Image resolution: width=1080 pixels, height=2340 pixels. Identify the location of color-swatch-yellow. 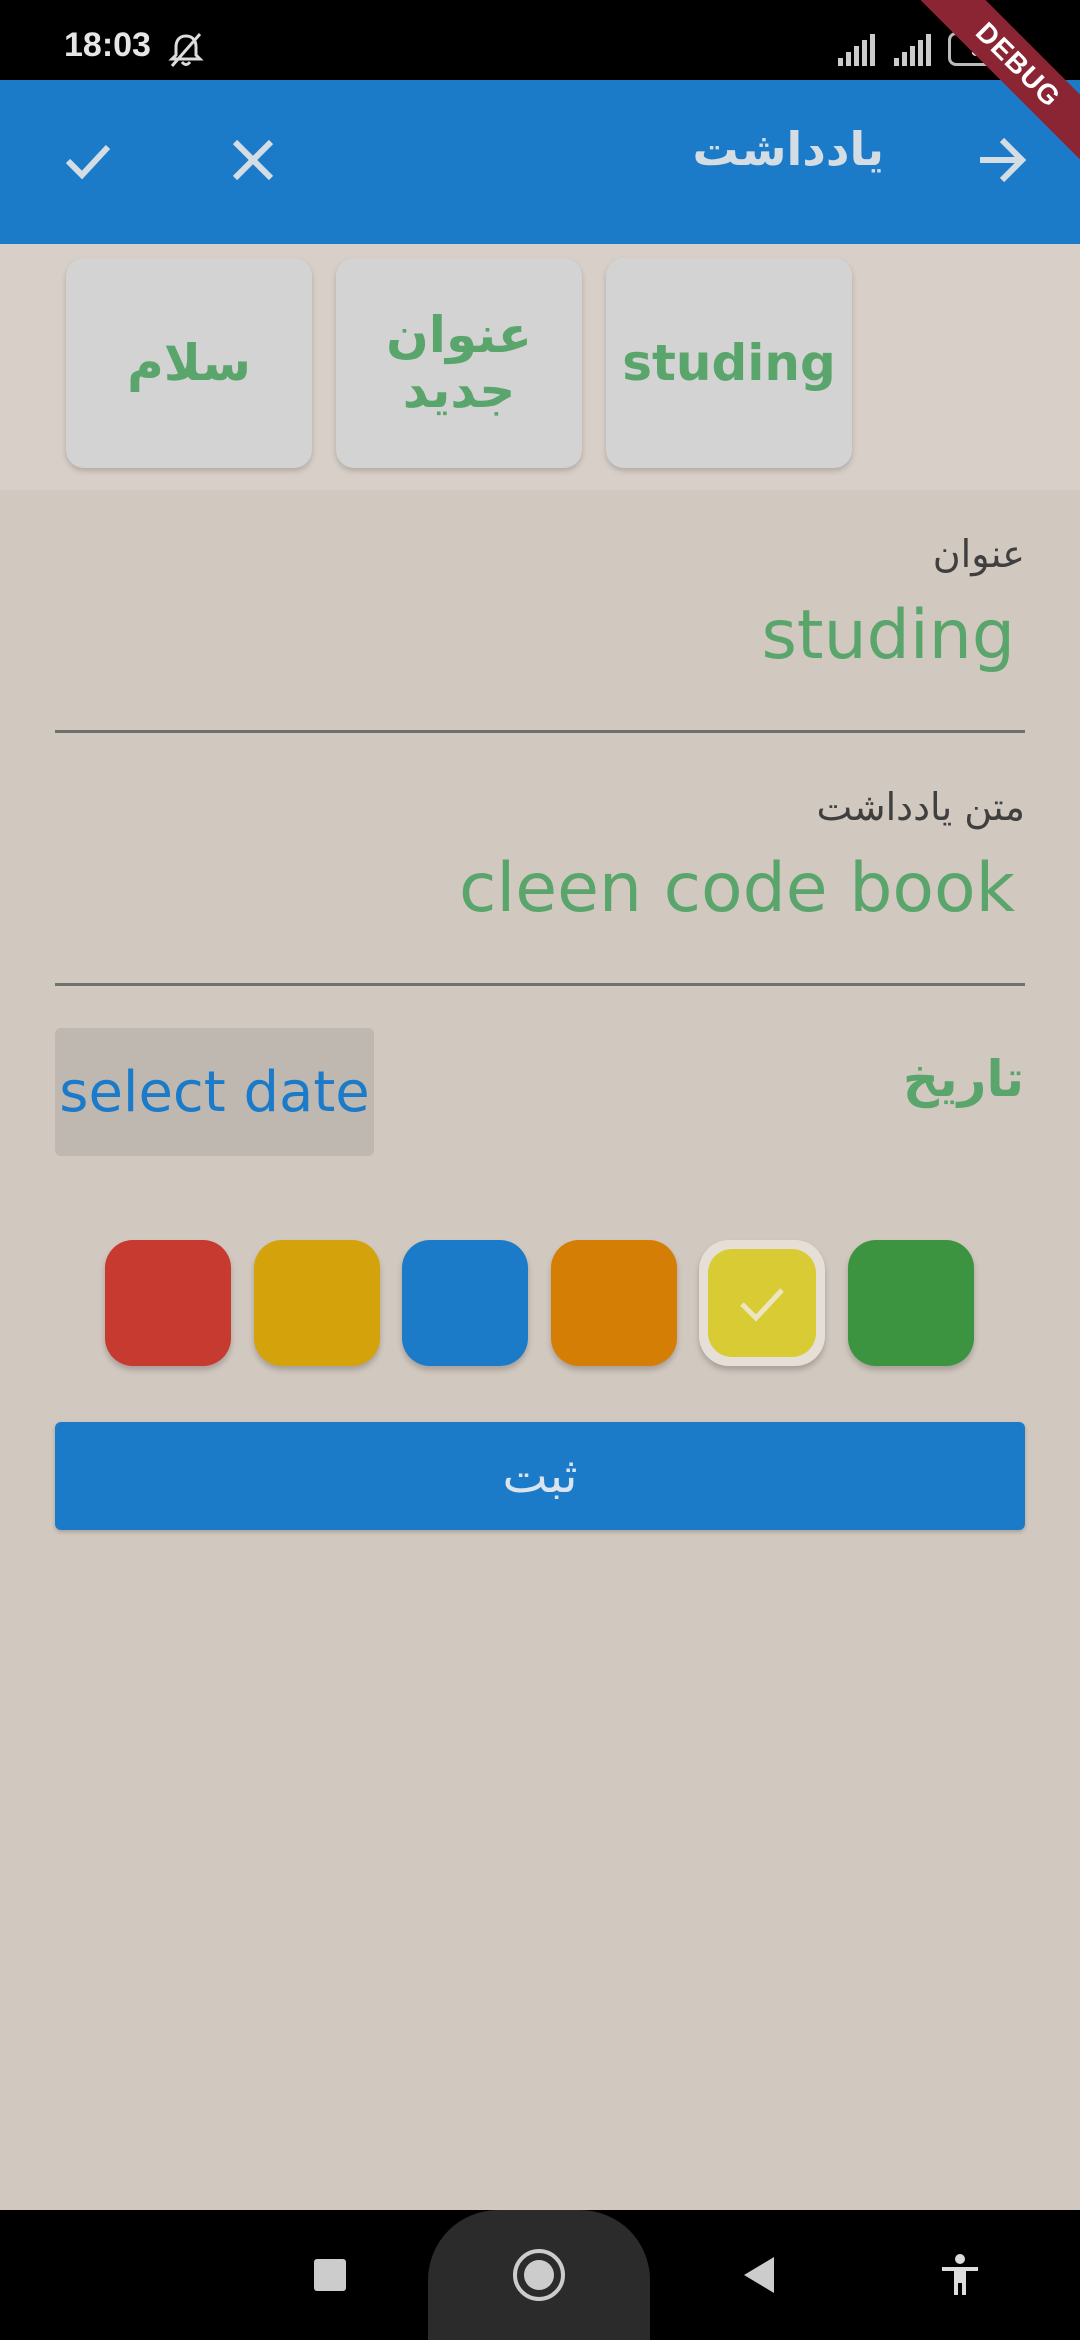
(762, 1303).